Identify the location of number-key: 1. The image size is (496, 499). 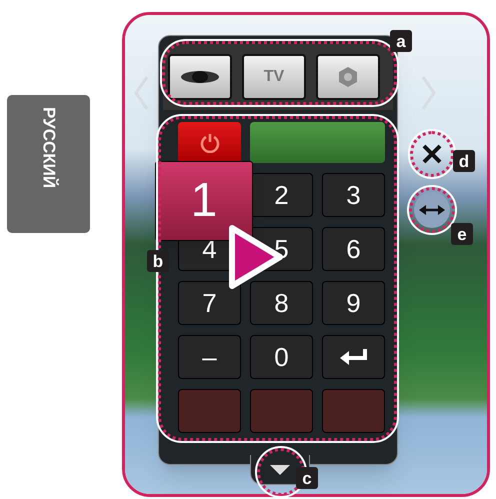
(204, 201).